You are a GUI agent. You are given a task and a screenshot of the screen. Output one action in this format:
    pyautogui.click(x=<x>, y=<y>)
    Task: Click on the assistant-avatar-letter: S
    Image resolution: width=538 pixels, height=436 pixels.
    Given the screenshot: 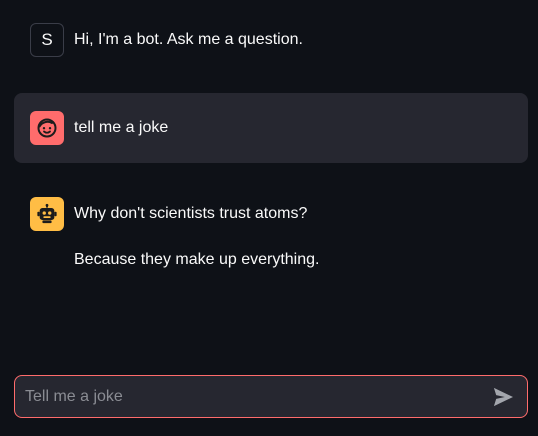 What is the action you would take?
    pyautogui.click(x=47, y=39)
    